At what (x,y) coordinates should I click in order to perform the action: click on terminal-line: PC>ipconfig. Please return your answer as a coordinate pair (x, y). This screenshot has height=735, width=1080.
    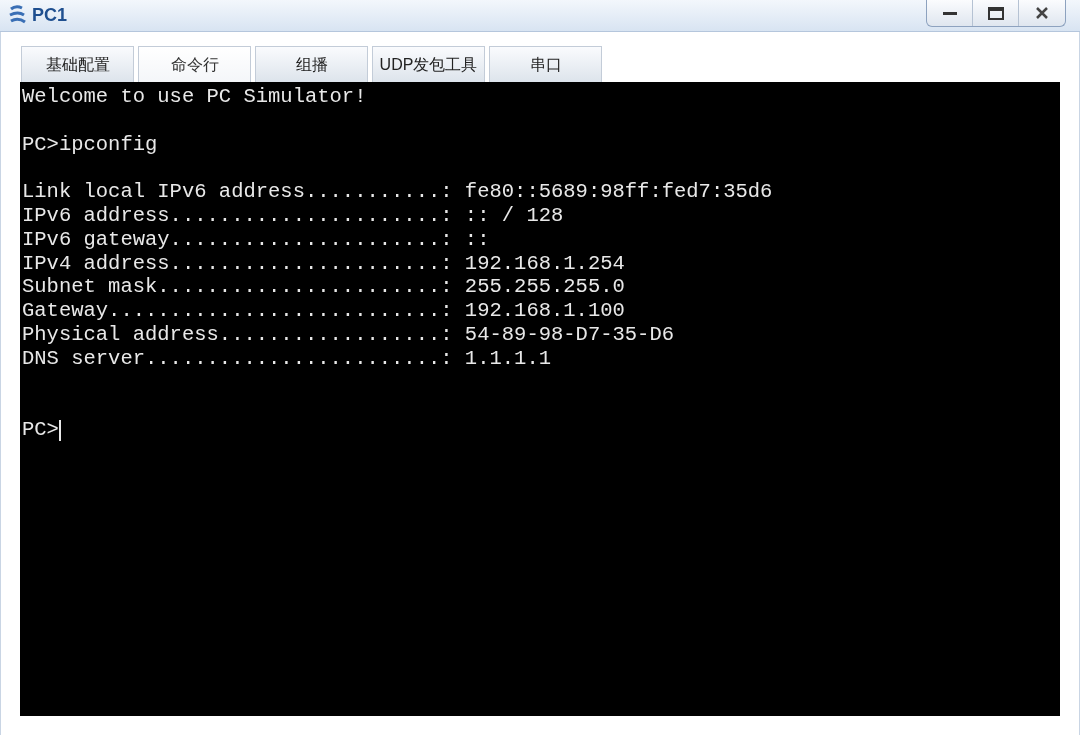
    Looking at the image, I should click on (90, 144).